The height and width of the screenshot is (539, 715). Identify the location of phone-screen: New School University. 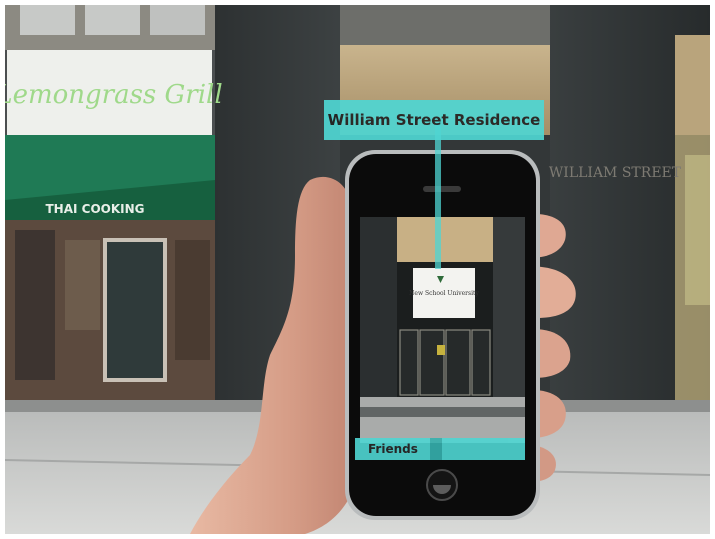
(442, 330).